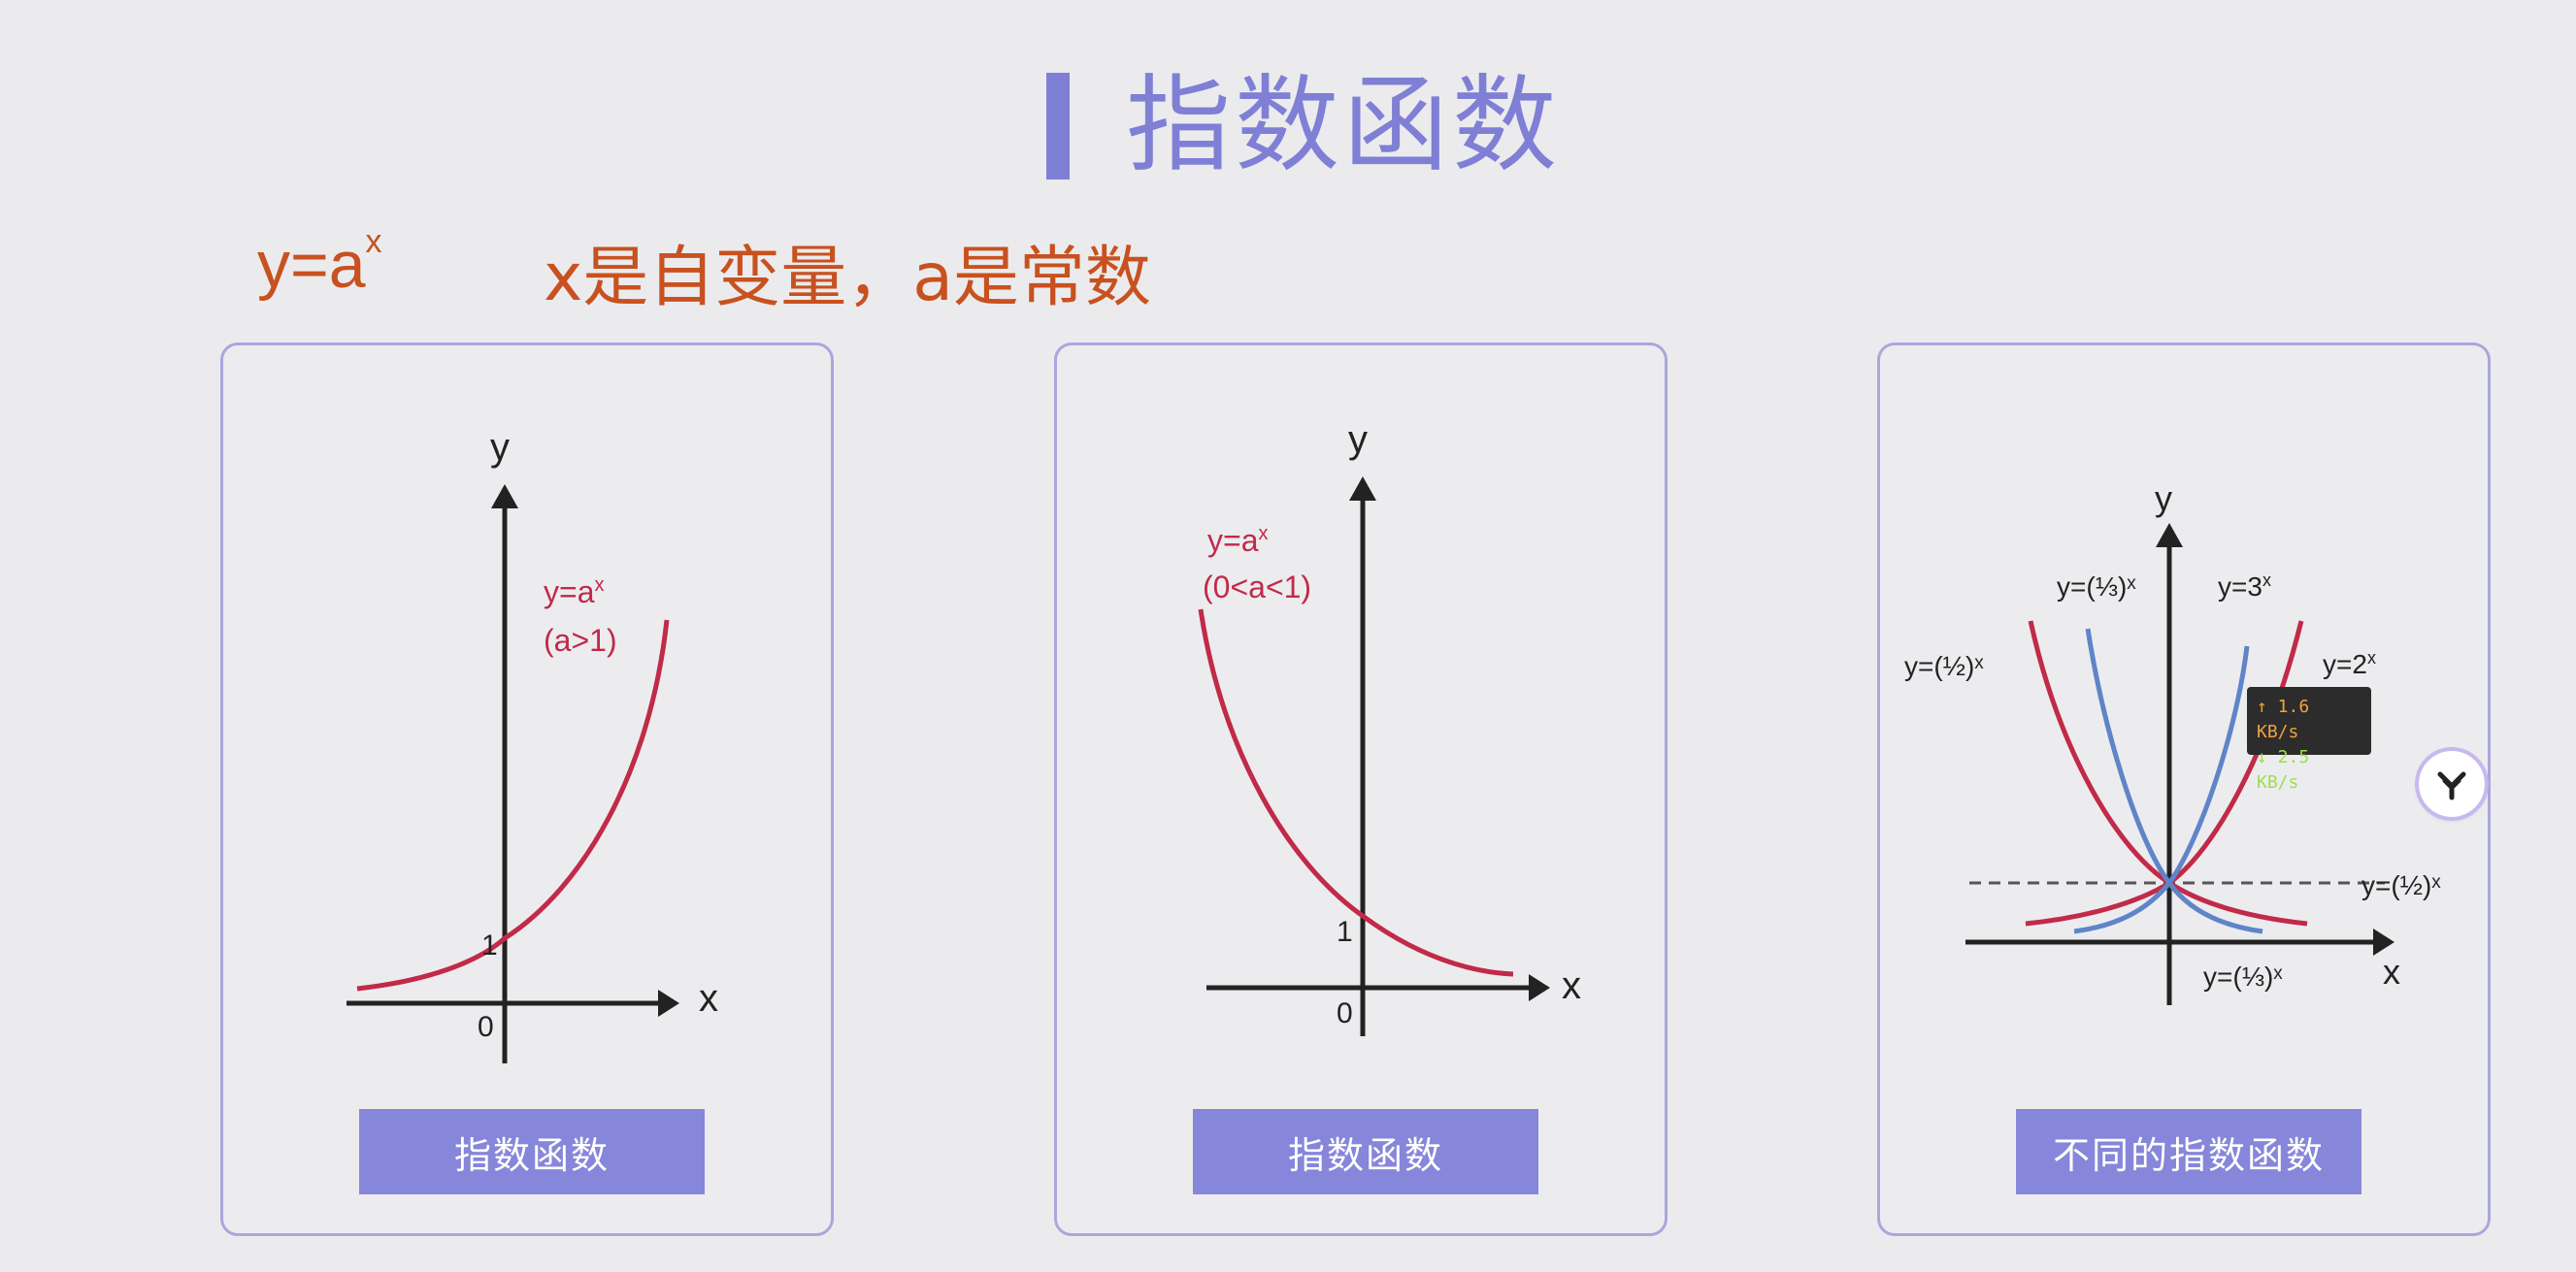 This screenshot has width=2576, height=1272. What do you see at coordinates (373, 241) in the screenshot?
I see `formula-exponent: x` at bounding box center [373, 241].